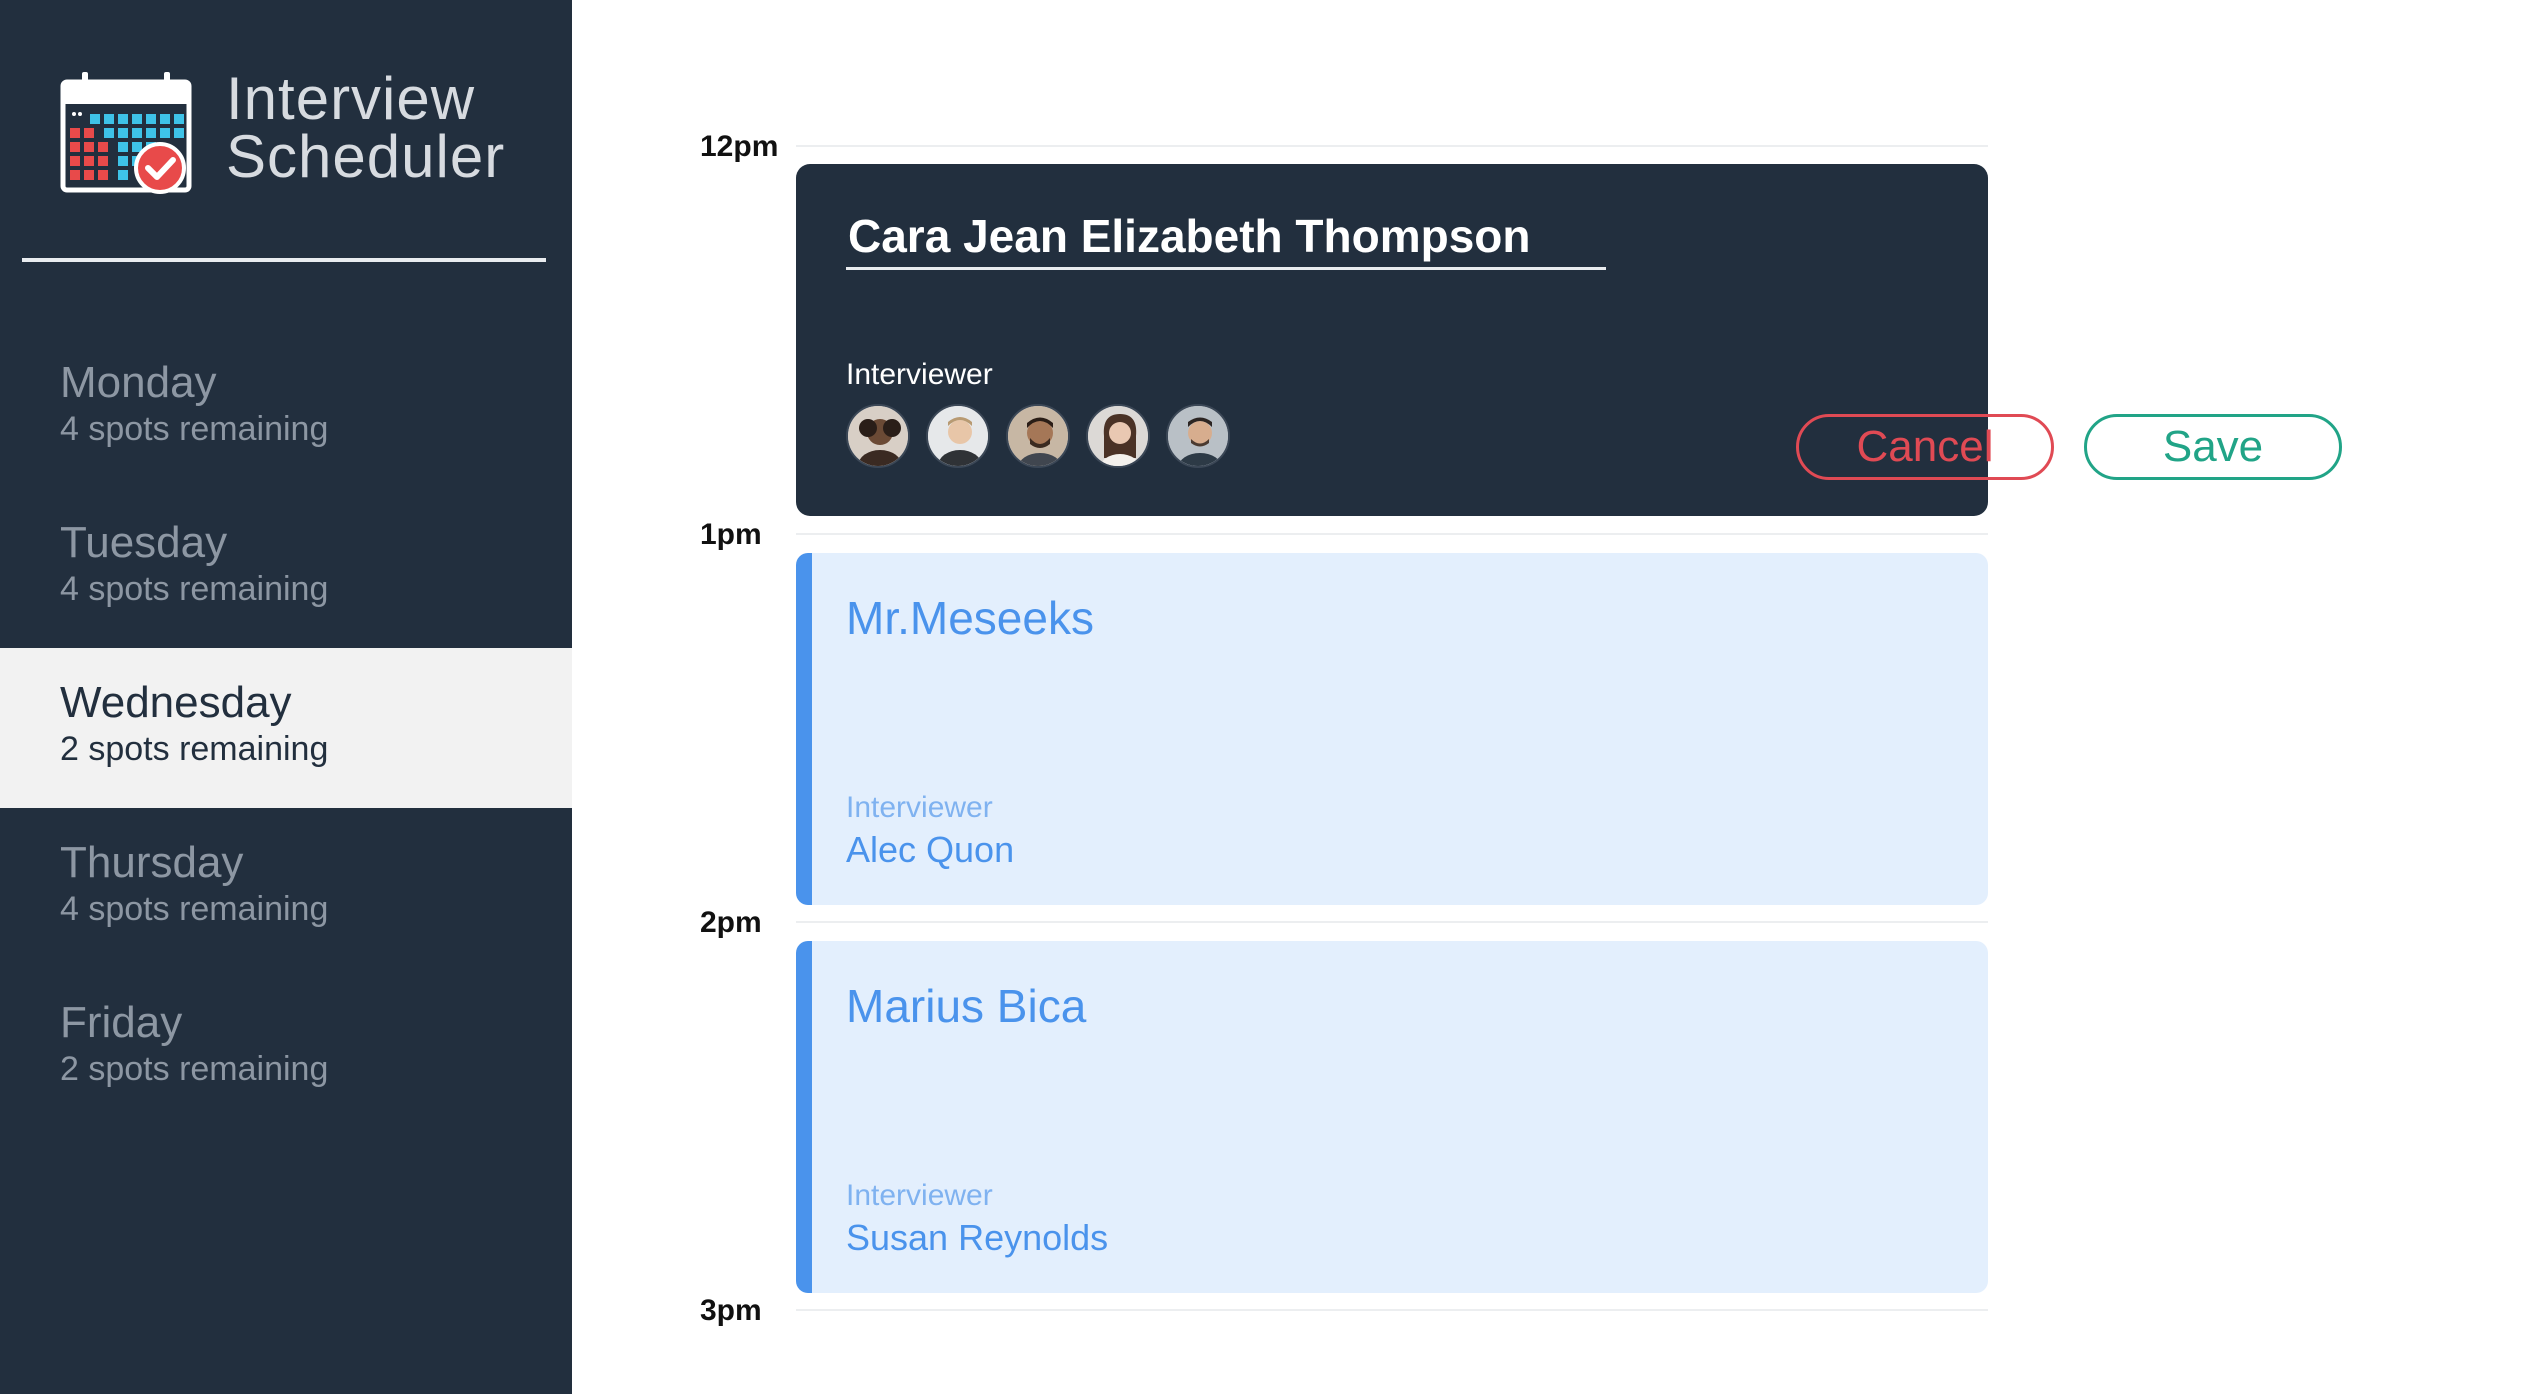 This screenshot has height=1394, width=2542. I want to click on sidebar-divider, so click(284, 260).